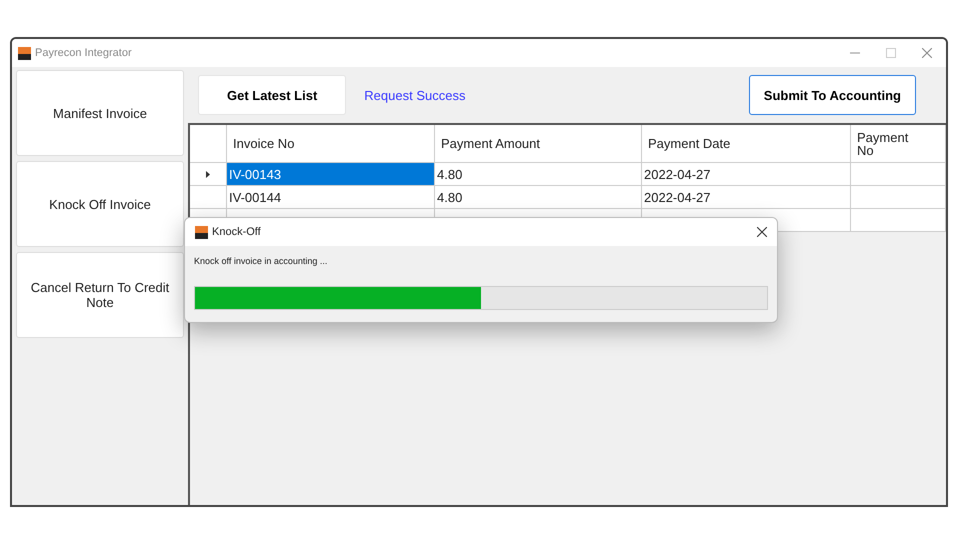 This screenshot has height=540, width=960. What do you see at coordinates (331, 174) in the screenshot?
I see `table-cell: IV-00143` at bounding box center [331, 174].